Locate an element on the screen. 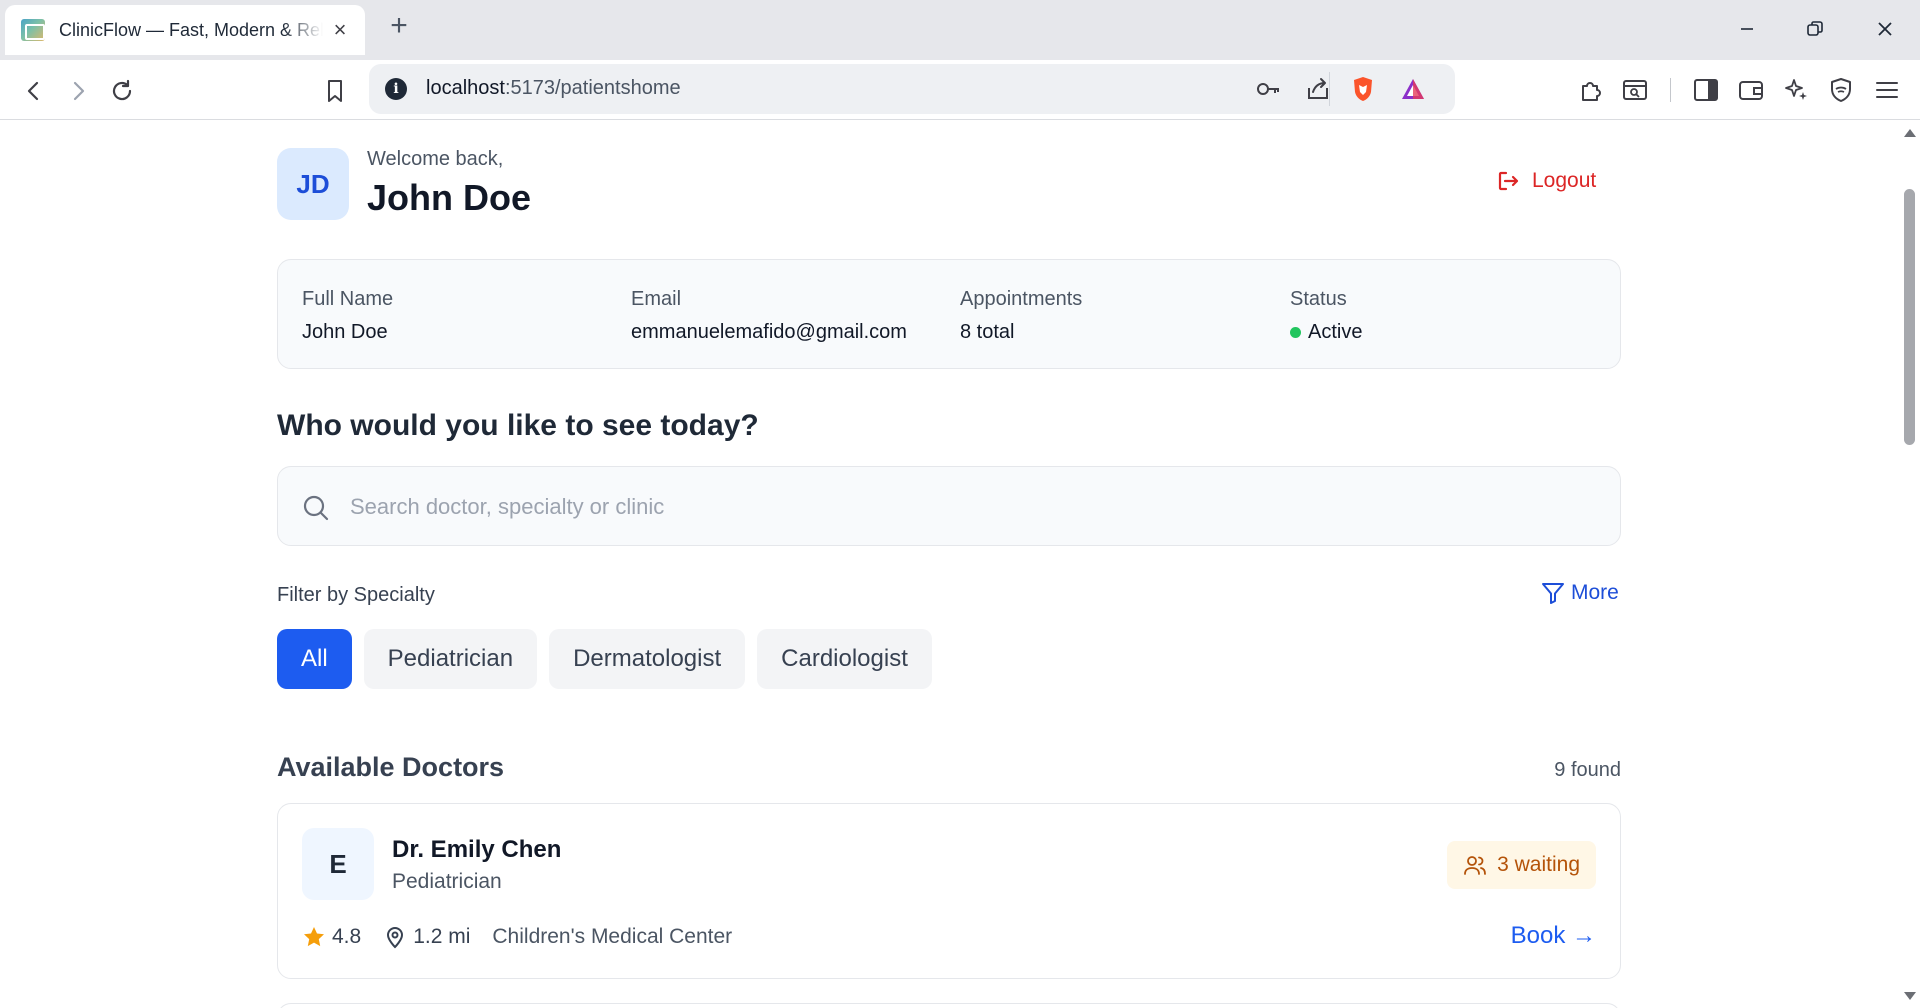 The image size is (1920, 1008). browser-tab: ClinicFlow — Fast, Modern & Reliable × is located at coordinates (185, 30).